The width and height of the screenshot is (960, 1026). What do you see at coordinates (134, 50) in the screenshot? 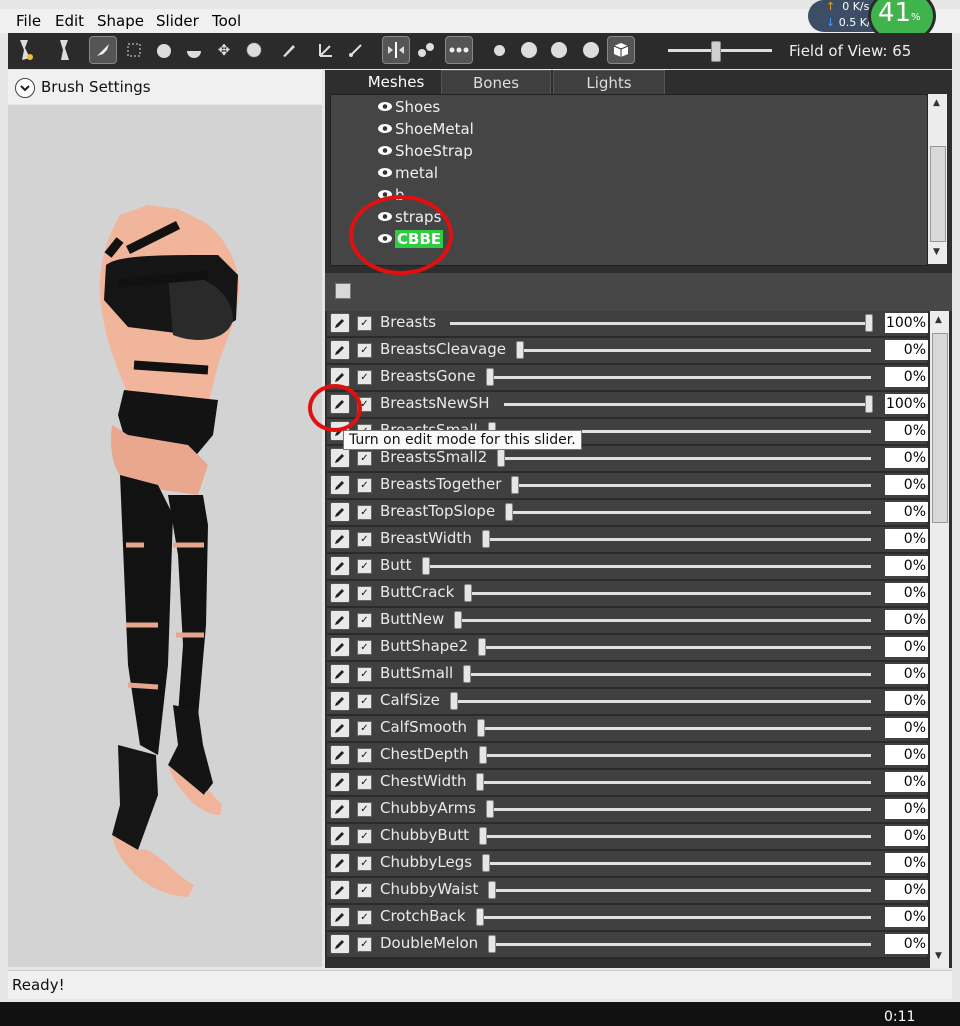
I see `mask-brush-icon` at bounding box center [134, 50].